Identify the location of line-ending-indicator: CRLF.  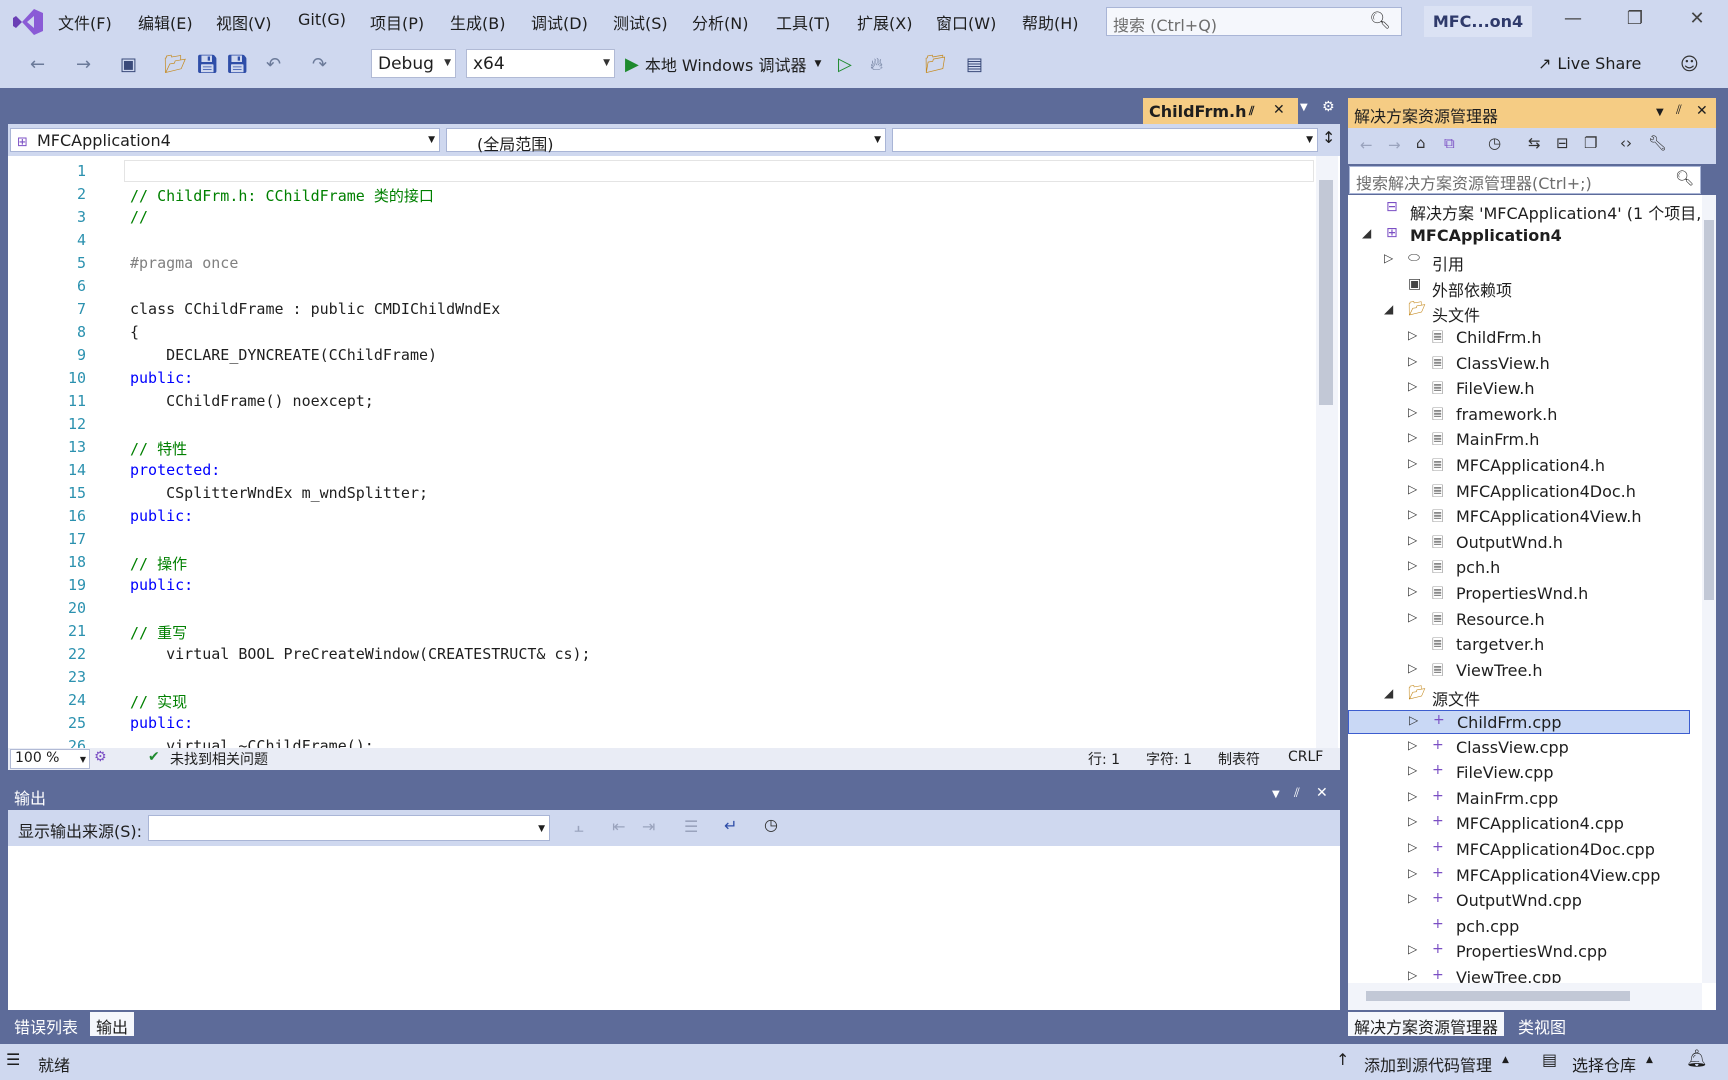
(1305, 757).